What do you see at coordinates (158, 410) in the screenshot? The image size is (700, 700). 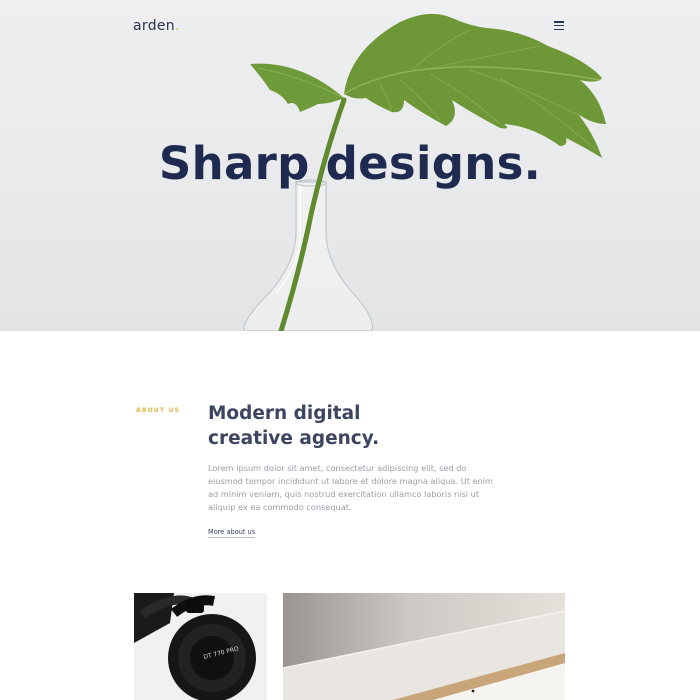 I see `about-label: ABOUT US` at bounding box center [158, 410].